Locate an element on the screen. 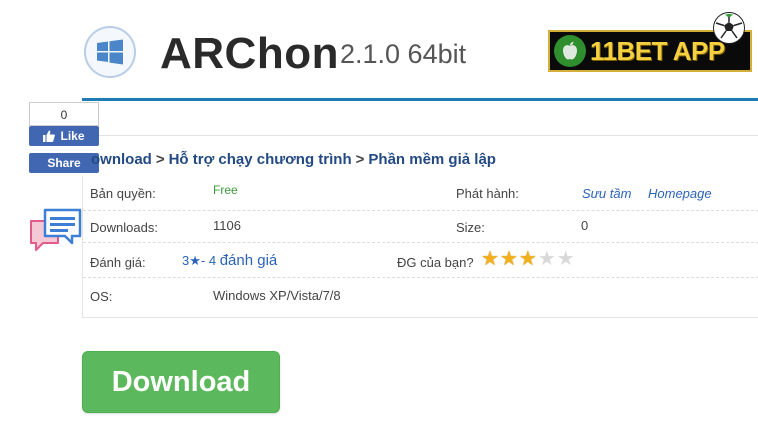  rating-count-text: đánh giá is located at coordinates (248, 260).